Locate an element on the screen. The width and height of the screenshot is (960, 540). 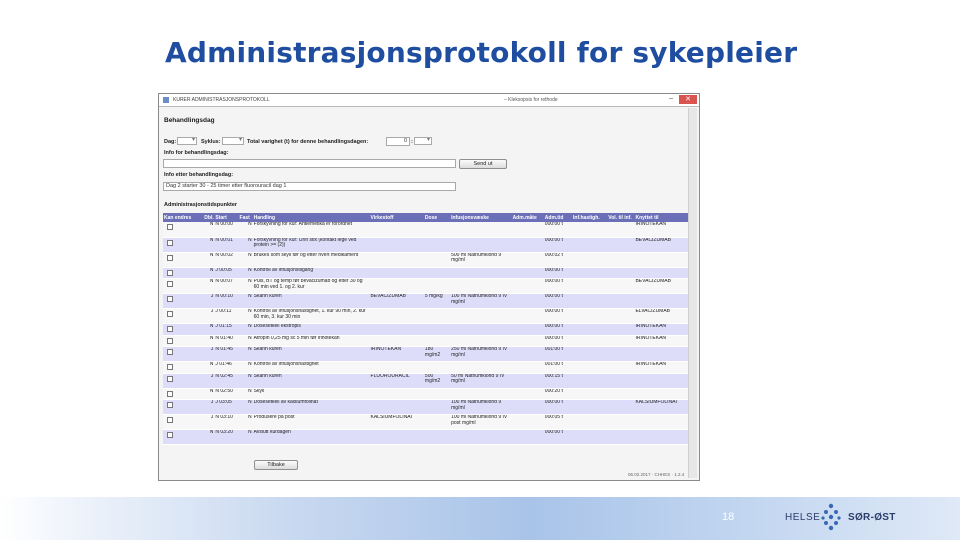
cell-infusjon is located at coordinates (481, 273).